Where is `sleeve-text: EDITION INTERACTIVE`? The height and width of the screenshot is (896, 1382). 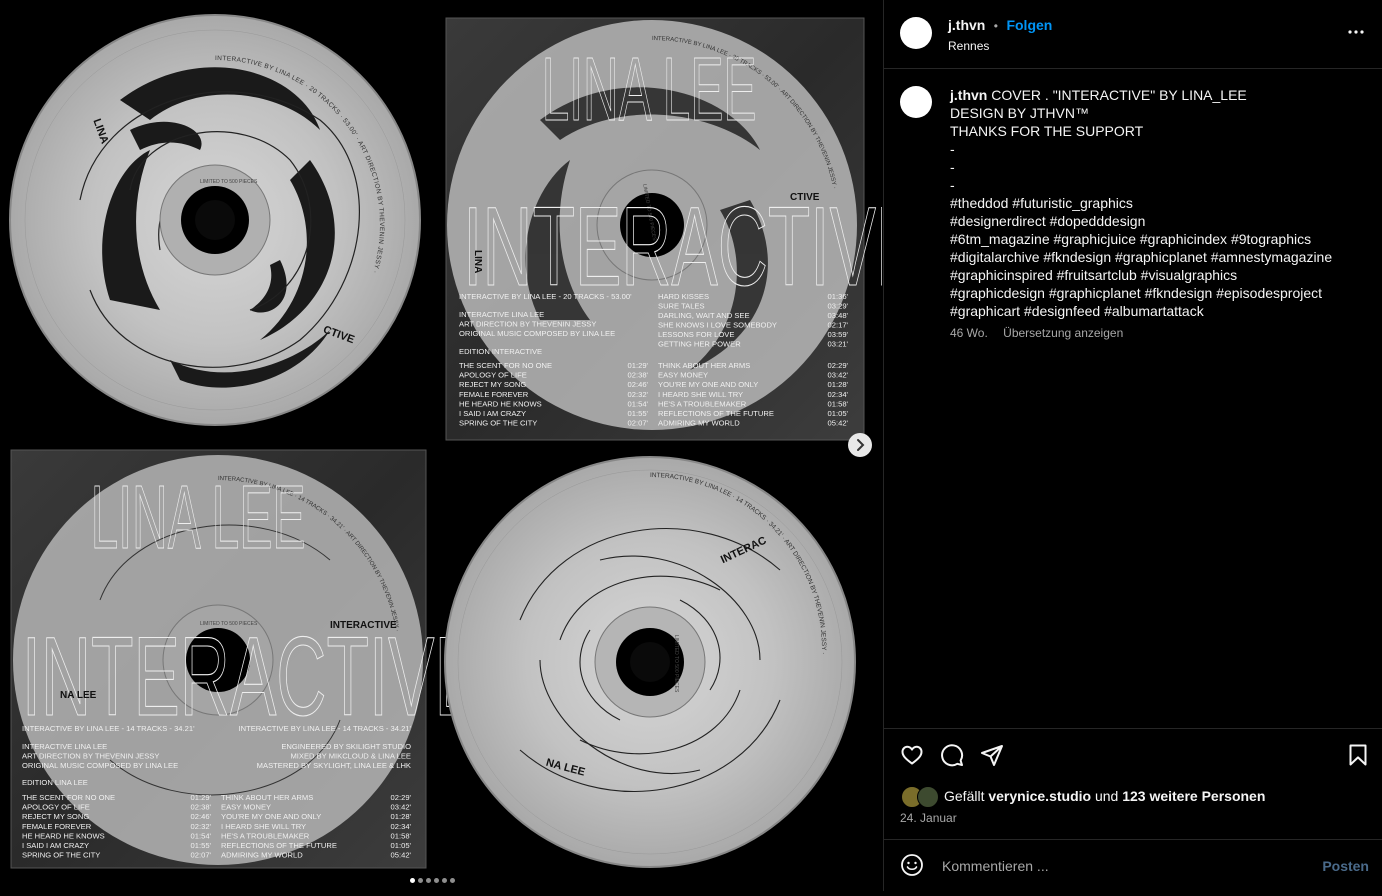
sleeve-text: EDITION INTERACTIVE is located at coordinates (500, 351).